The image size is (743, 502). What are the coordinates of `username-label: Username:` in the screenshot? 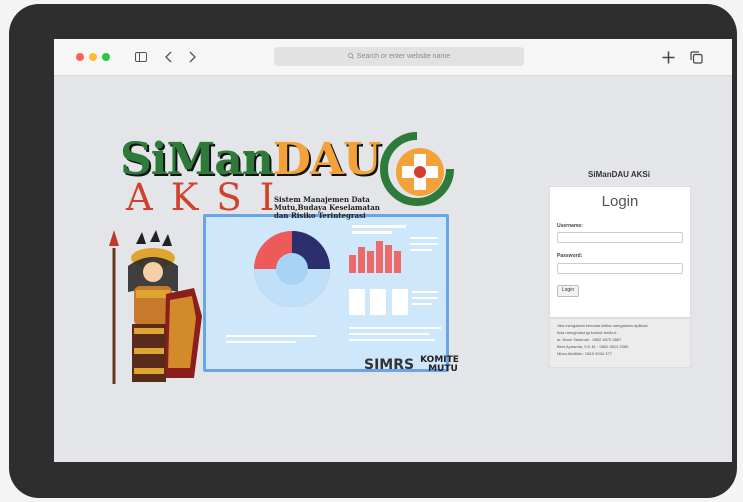 It's located at (570, 226).